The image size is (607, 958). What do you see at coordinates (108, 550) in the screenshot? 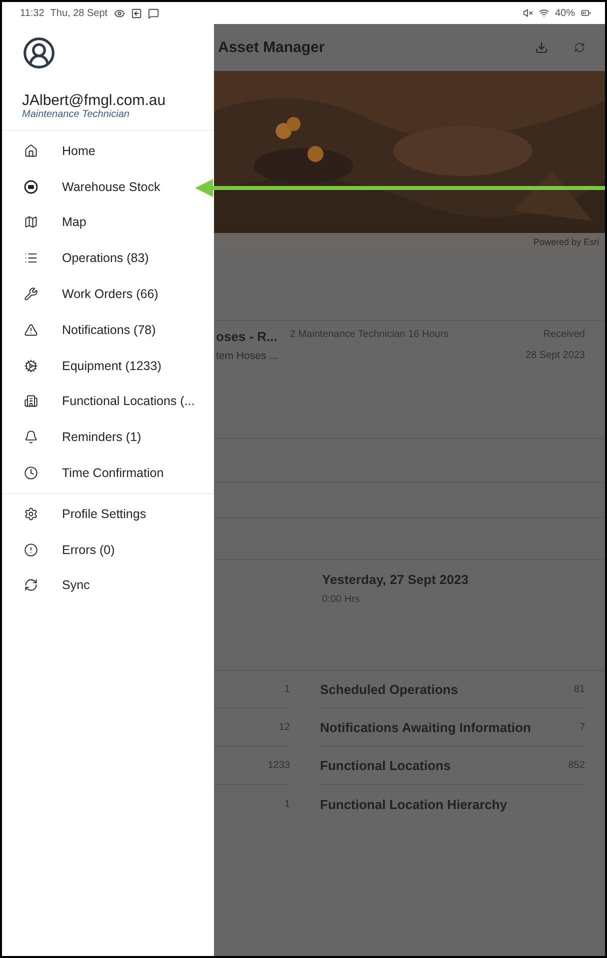
I see `menu-item: Errors (0)` at bounding box center [108, 550].